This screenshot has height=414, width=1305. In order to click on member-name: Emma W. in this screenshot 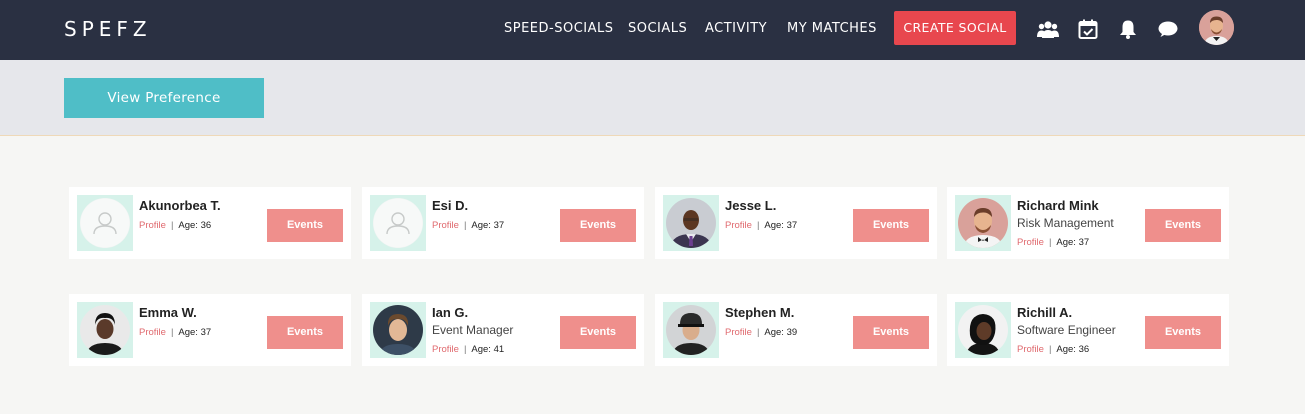, I will do `click(168, 312)`.